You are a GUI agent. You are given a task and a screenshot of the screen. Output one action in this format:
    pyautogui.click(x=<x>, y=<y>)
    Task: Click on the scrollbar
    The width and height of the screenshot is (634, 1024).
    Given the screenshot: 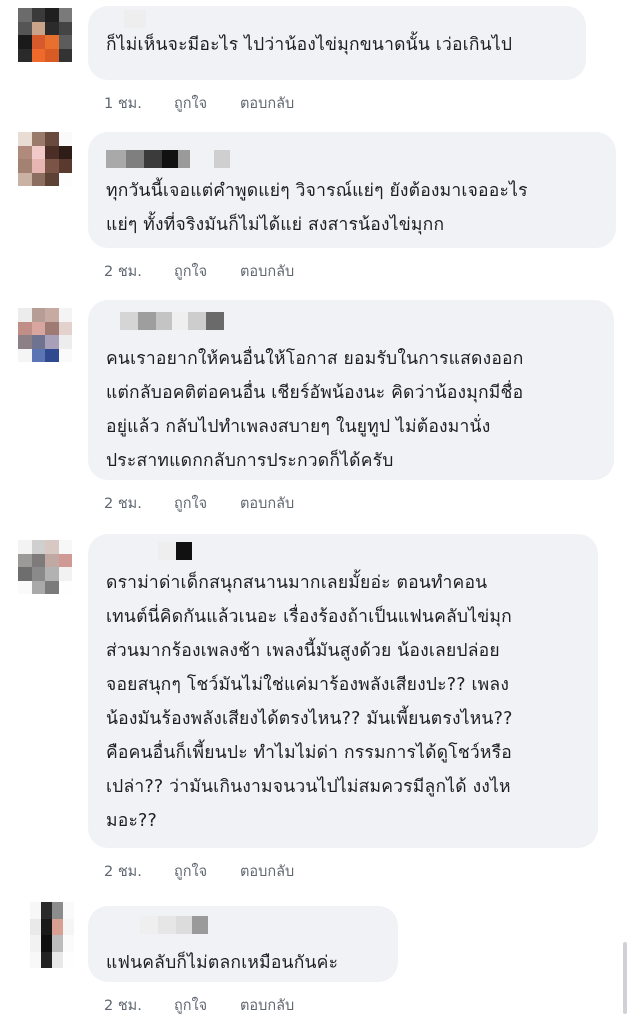 What is the action you would take?
    pyautogui.click(x=625, y=978)
    